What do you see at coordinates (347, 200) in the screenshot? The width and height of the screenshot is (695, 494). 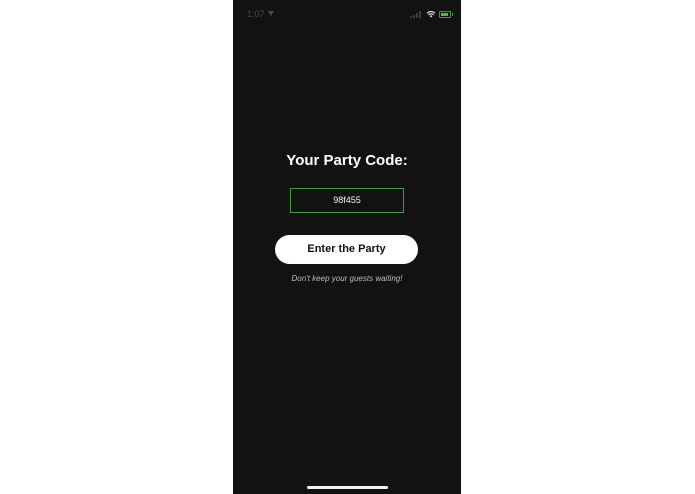 I see `party-code-field: 98f455` at bounding box center [347, 200].